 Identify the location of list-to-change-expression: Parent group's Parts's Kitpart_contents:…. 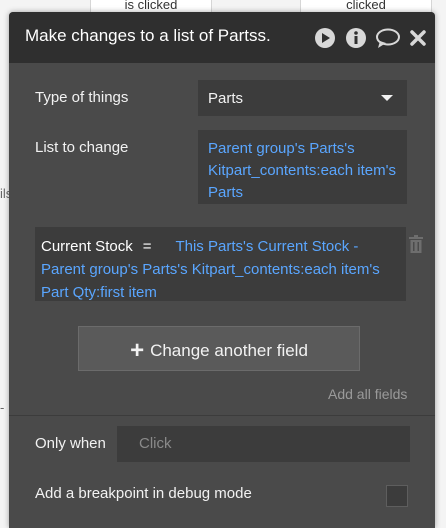
(302, 167).